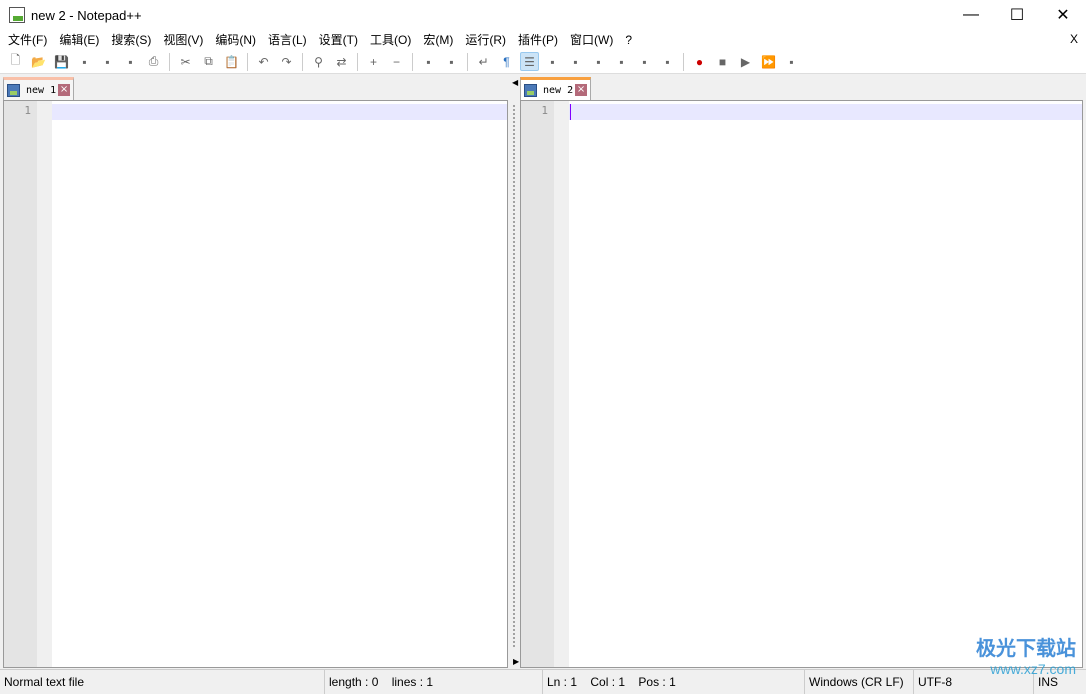 This screenshot has width=1086, height=694. I want to click on document-map-icon: ▪, so click(575, 61).